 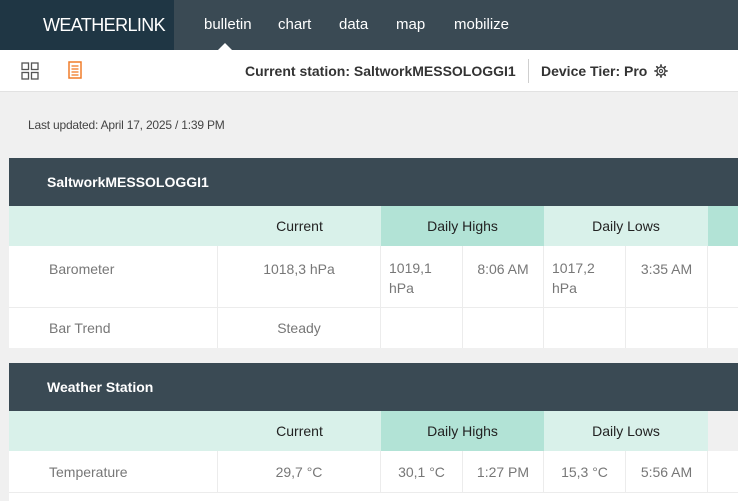 What do you see at coordinates (299, 471) in the screenshot?
I see `current-value: 29,7 °C` at bounding box center [299, 471].